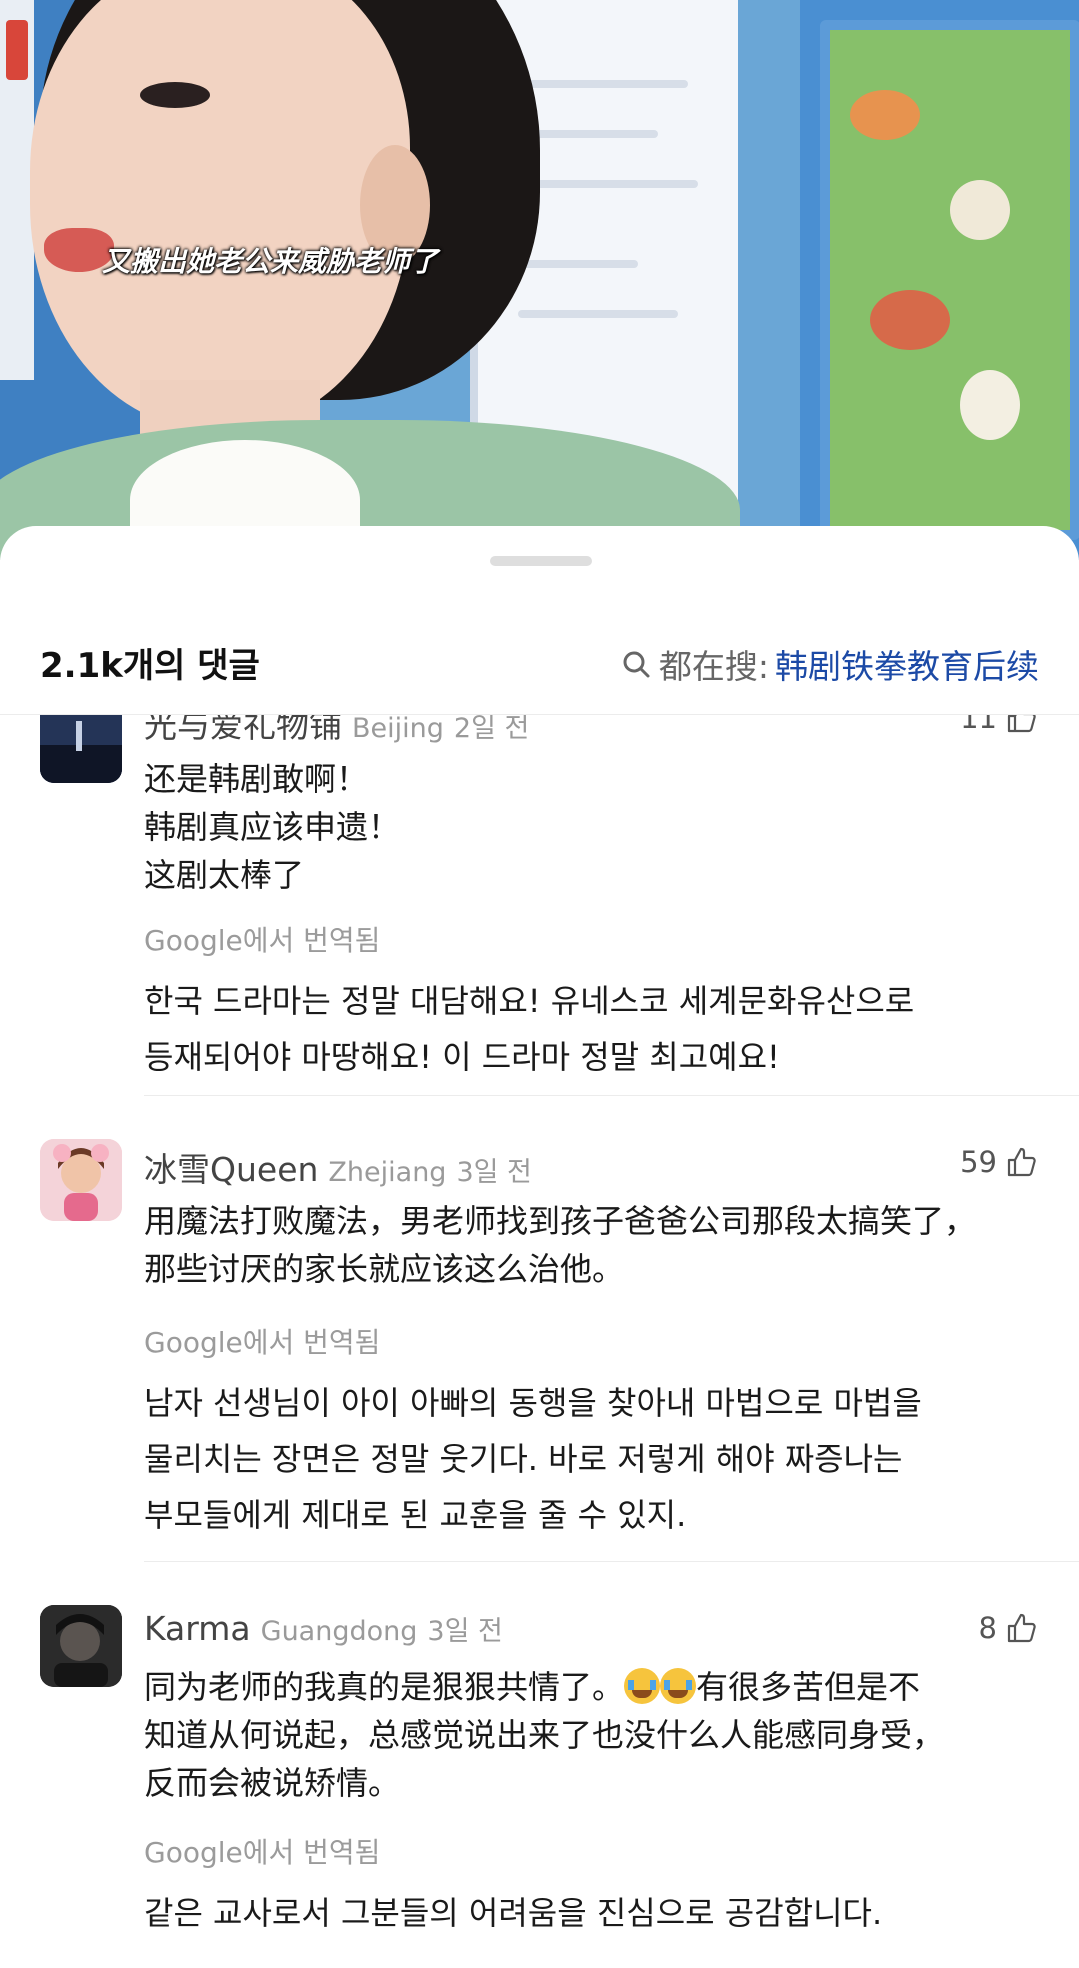 Image resolution: width=1079 pixels, height=1968 pixels. Describe the element at coordinates (949, 280) in the screenshot. I see `wall-poster` at that location.